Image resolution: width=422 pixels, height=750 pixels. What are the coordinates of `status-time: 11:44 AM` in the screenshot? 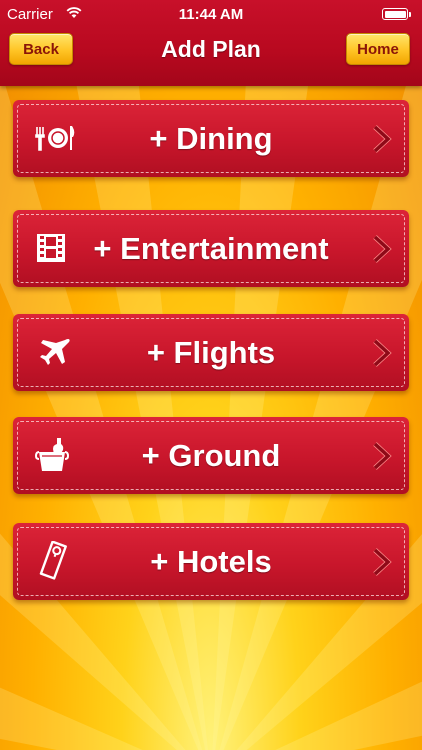 It's located at (211, 14).